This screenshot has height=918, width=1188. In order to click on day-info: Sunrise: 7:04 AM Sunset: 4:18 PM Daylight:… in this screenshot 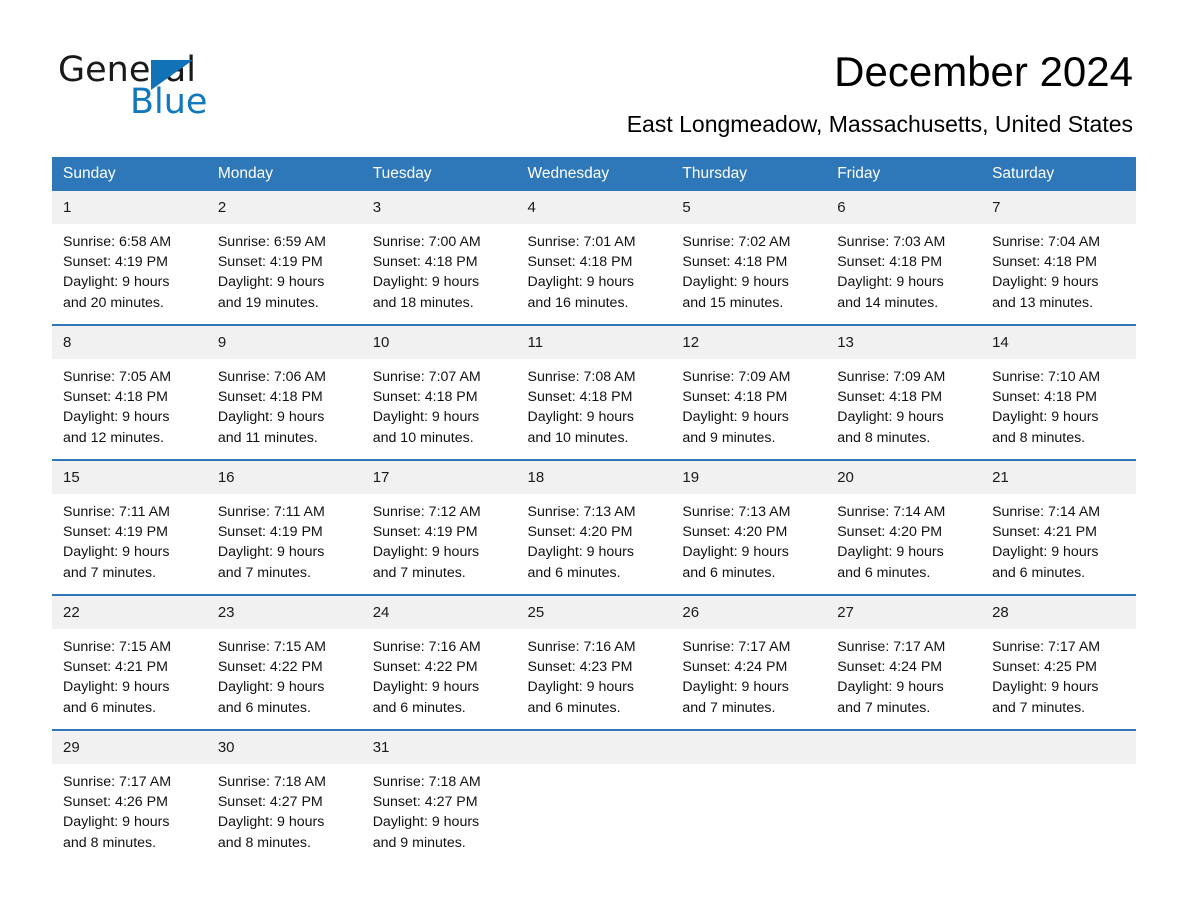, I will do `click(1058, 268)`.